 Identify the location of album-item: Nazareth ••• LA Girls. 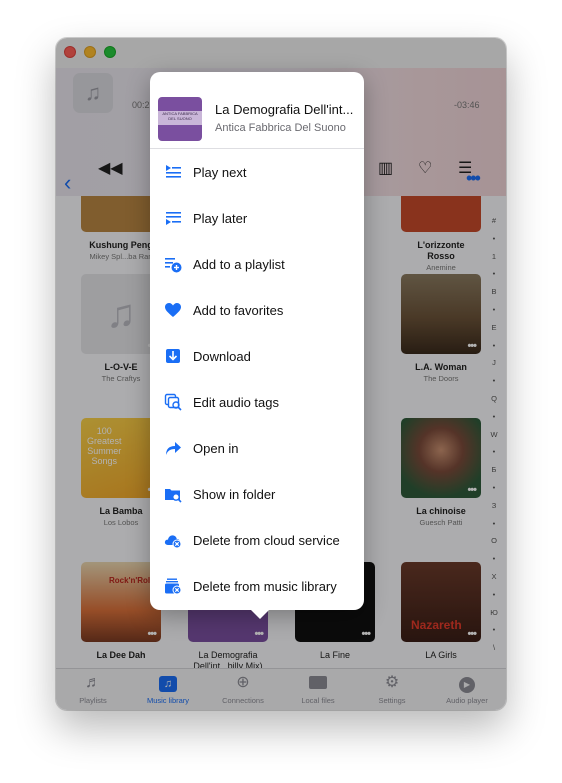
(441, 611).